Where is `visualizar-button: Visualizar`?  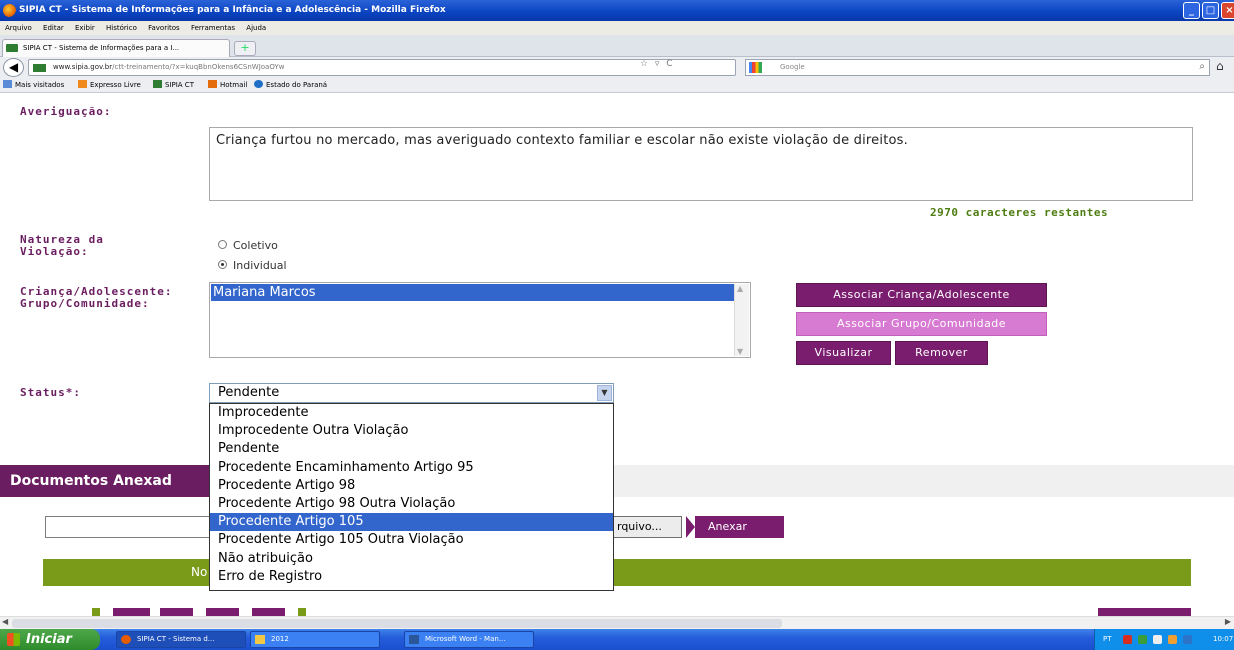 visualizar-button: Visualizar is located at coordinates (843, 353).